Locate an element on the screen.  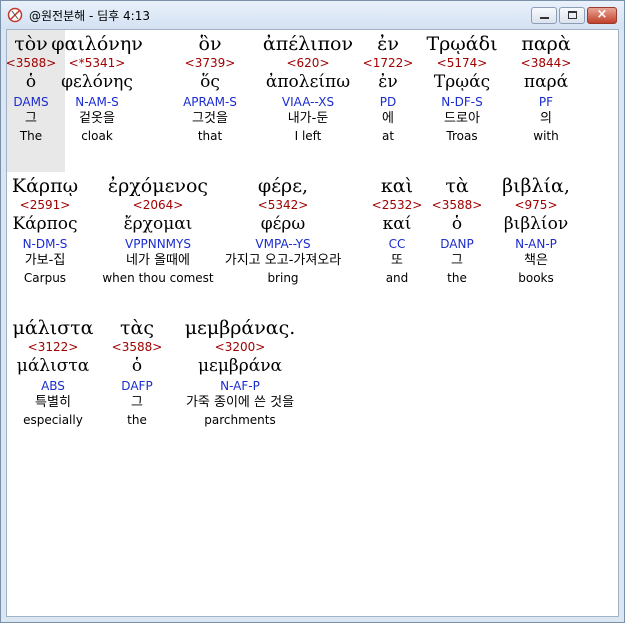
maximize-button is located at coordinates (572, 15).